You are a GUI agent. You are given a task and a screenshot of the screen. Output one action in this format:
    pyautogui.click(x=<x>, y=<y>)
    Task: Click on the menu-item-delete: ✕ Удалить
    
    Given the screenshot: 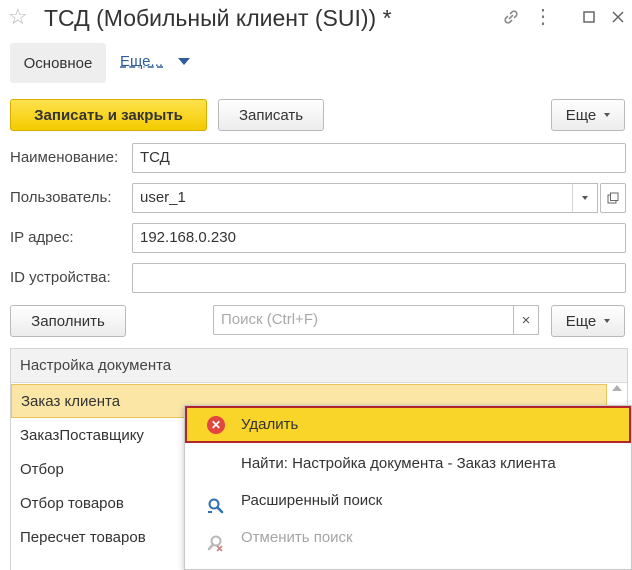 What is the action you would take?
    pyautogui.click(x=408, y=424)
    